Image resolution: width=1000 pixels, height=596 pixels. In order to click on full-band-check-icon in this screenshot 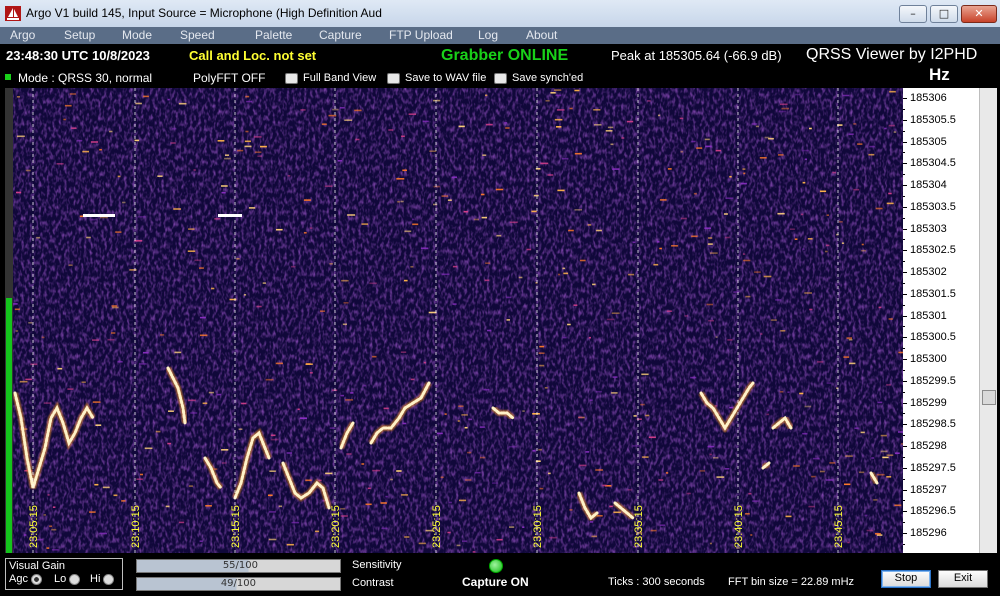, I will do `click(291, 78)`.